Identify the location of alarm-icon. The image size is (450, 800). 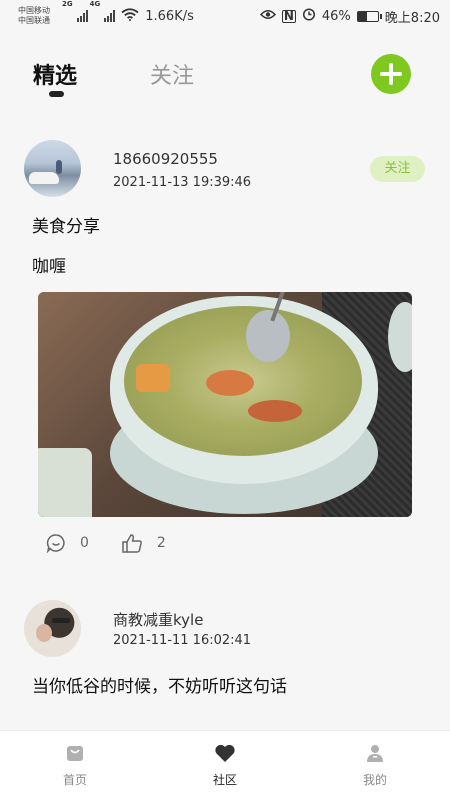
(309, 16).